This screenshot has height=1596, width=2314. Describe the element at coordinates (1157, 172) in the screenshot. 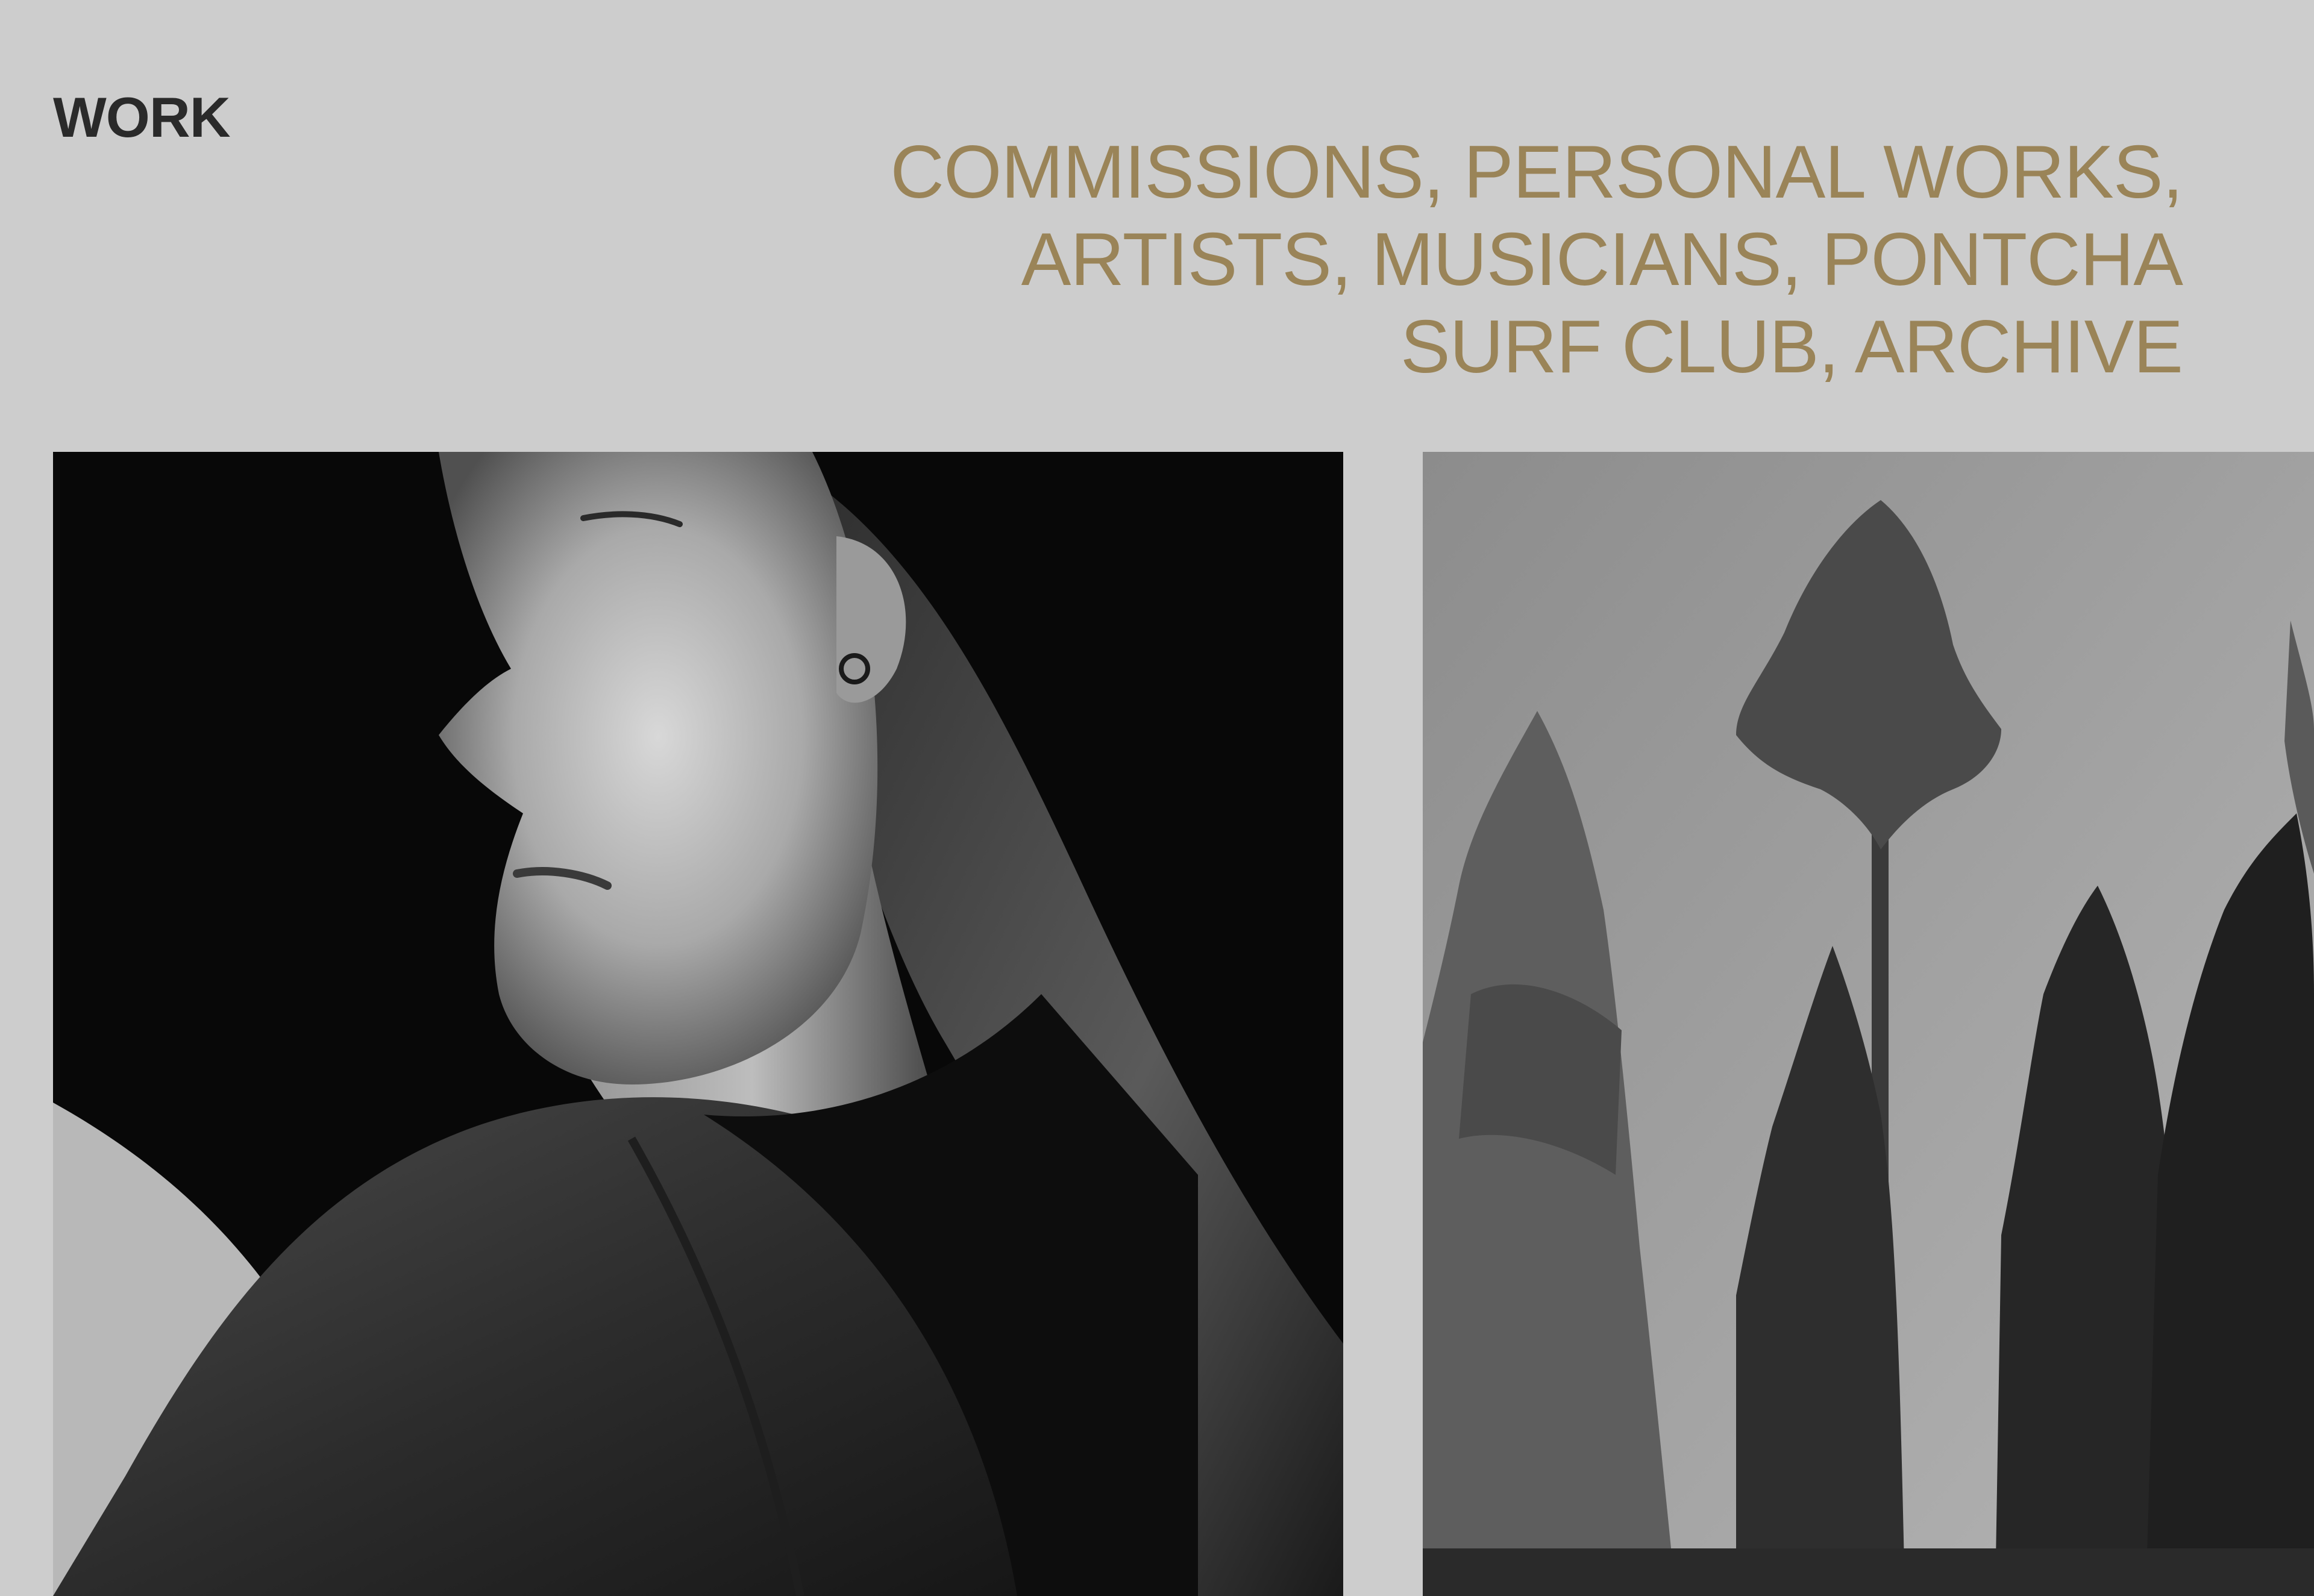

I see `nav-link-commissions: COMMISSIONS` at that location.